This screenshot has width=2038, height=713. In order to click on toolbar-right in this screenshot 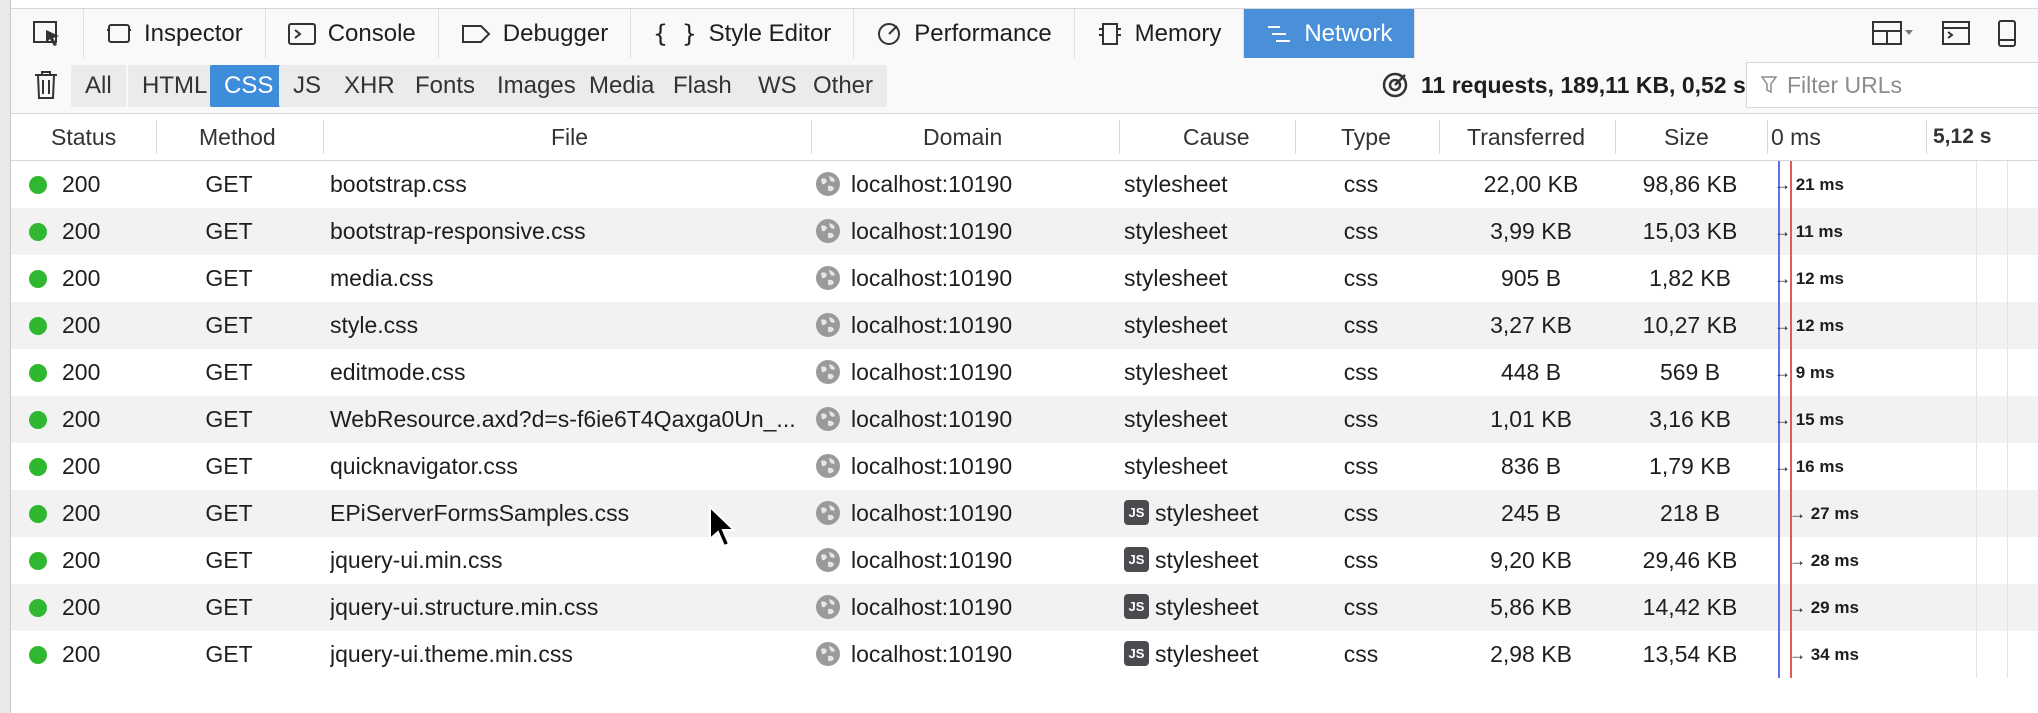, I will do `click(1955, 33)`.